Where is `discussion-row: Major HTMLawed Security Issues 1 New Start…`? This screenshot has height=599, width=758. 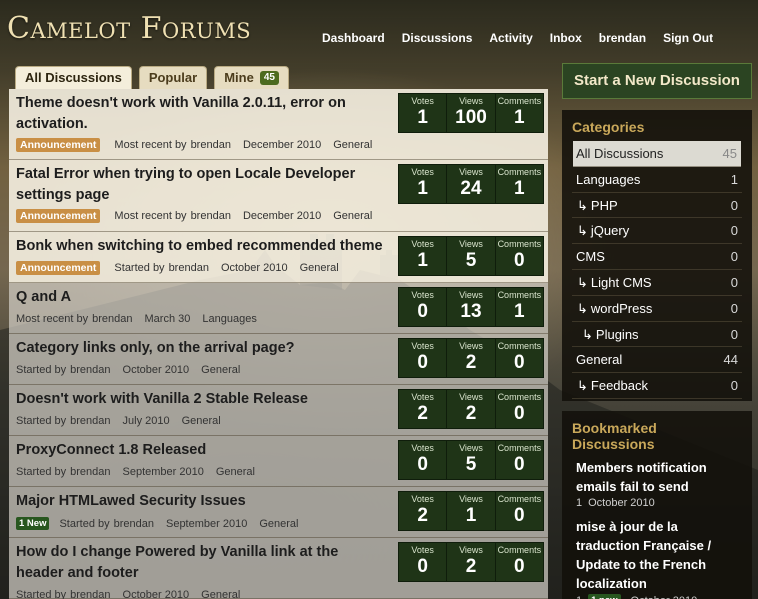
discussion-row: Major HTMLawed Security Issues 1 New Start… is located at coordinates (278, 512).